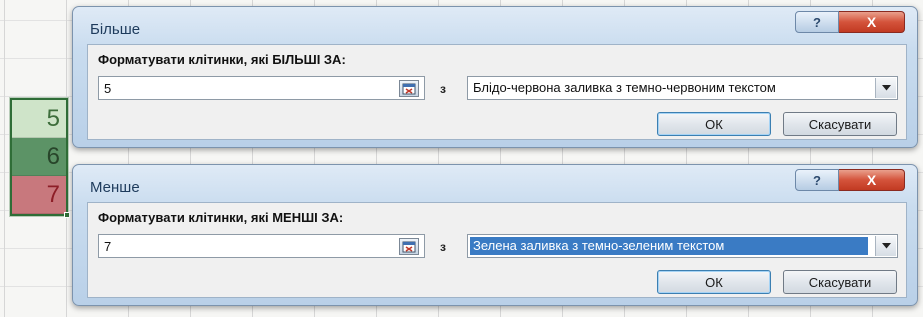  Describe the element at coordinates (115, 187) in the screenshot. I see `dialog-title: Менше` at that location.